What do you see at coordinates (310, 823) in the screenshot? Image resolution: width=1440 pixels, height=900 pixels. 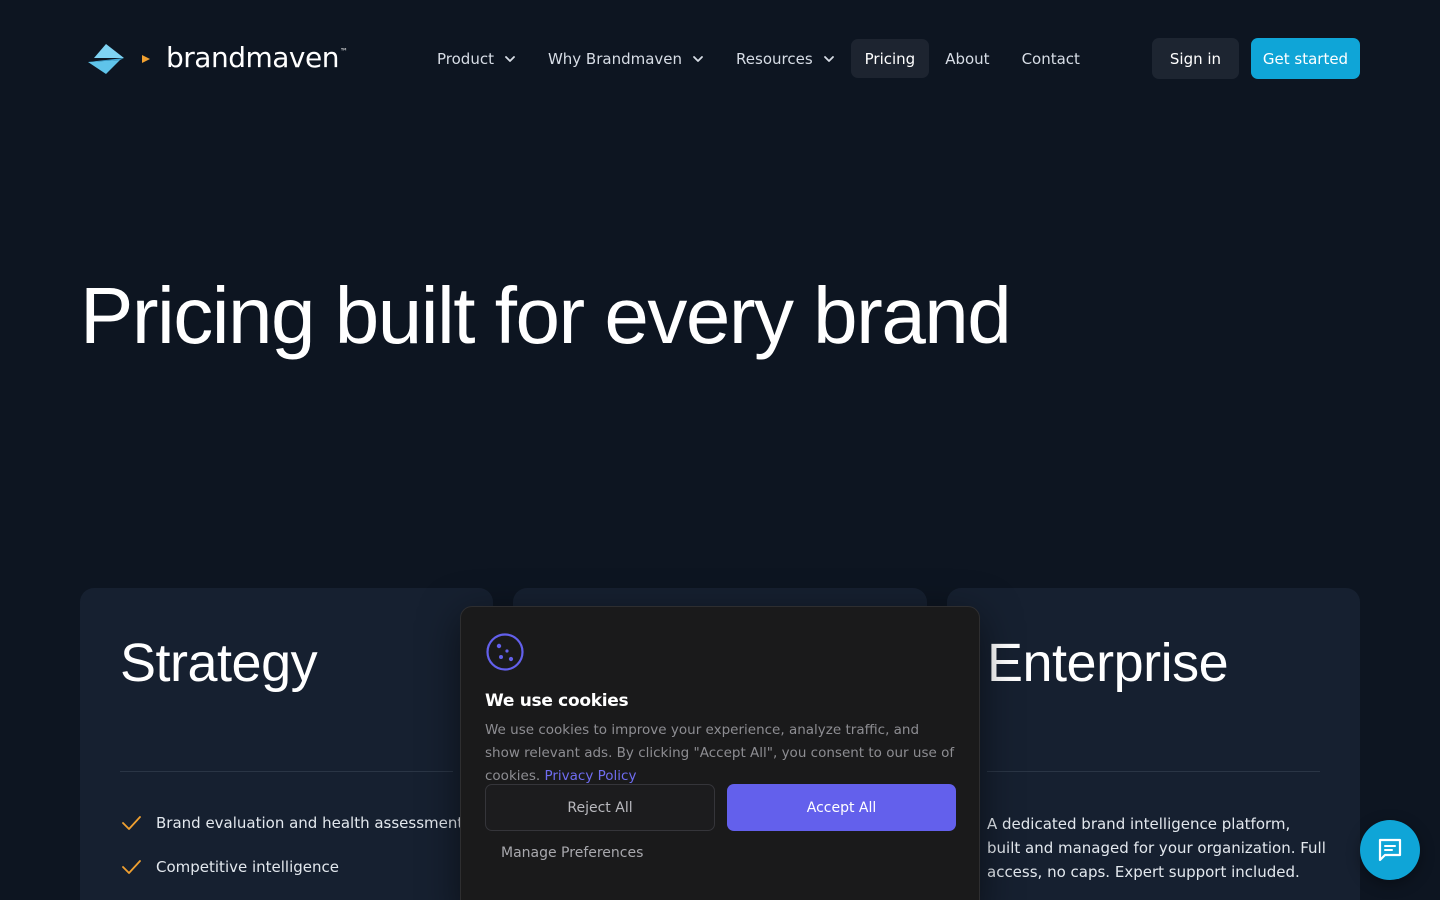 I see `feature-label: Brand evaluation and health assessment` at bounding box center [310, 823].